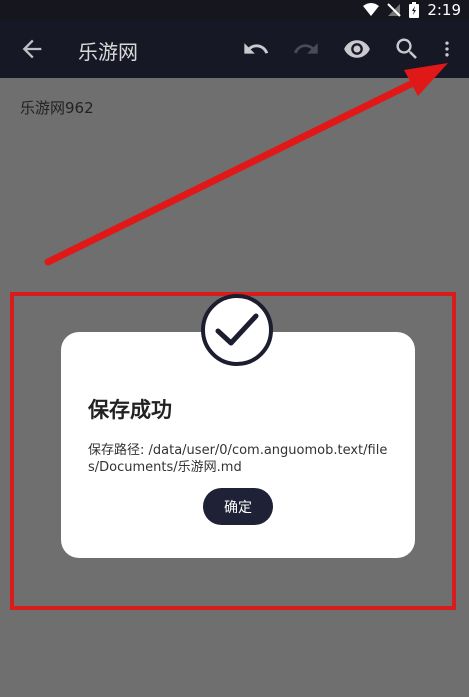  I want to click on back-arrow-icon, so click(32, 49).